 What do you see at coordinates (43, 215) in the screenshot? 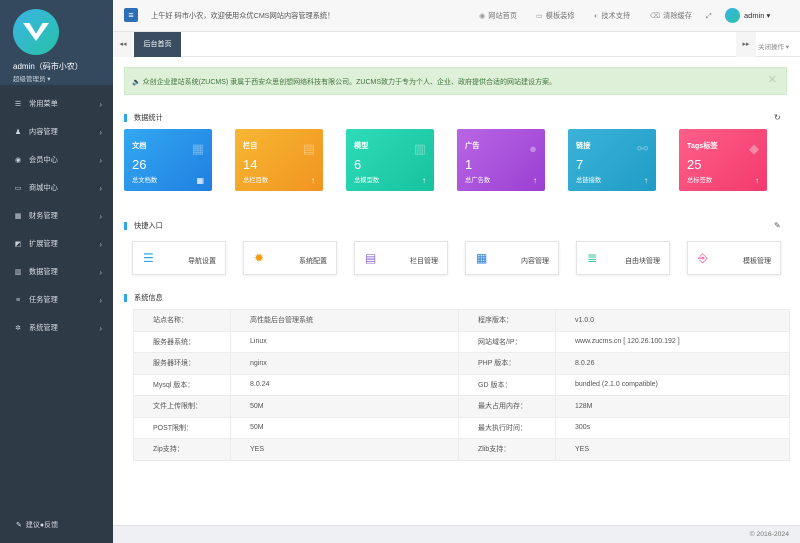
I see `sidebar-item-label: 财务管理` at bounding box center [43, 215].